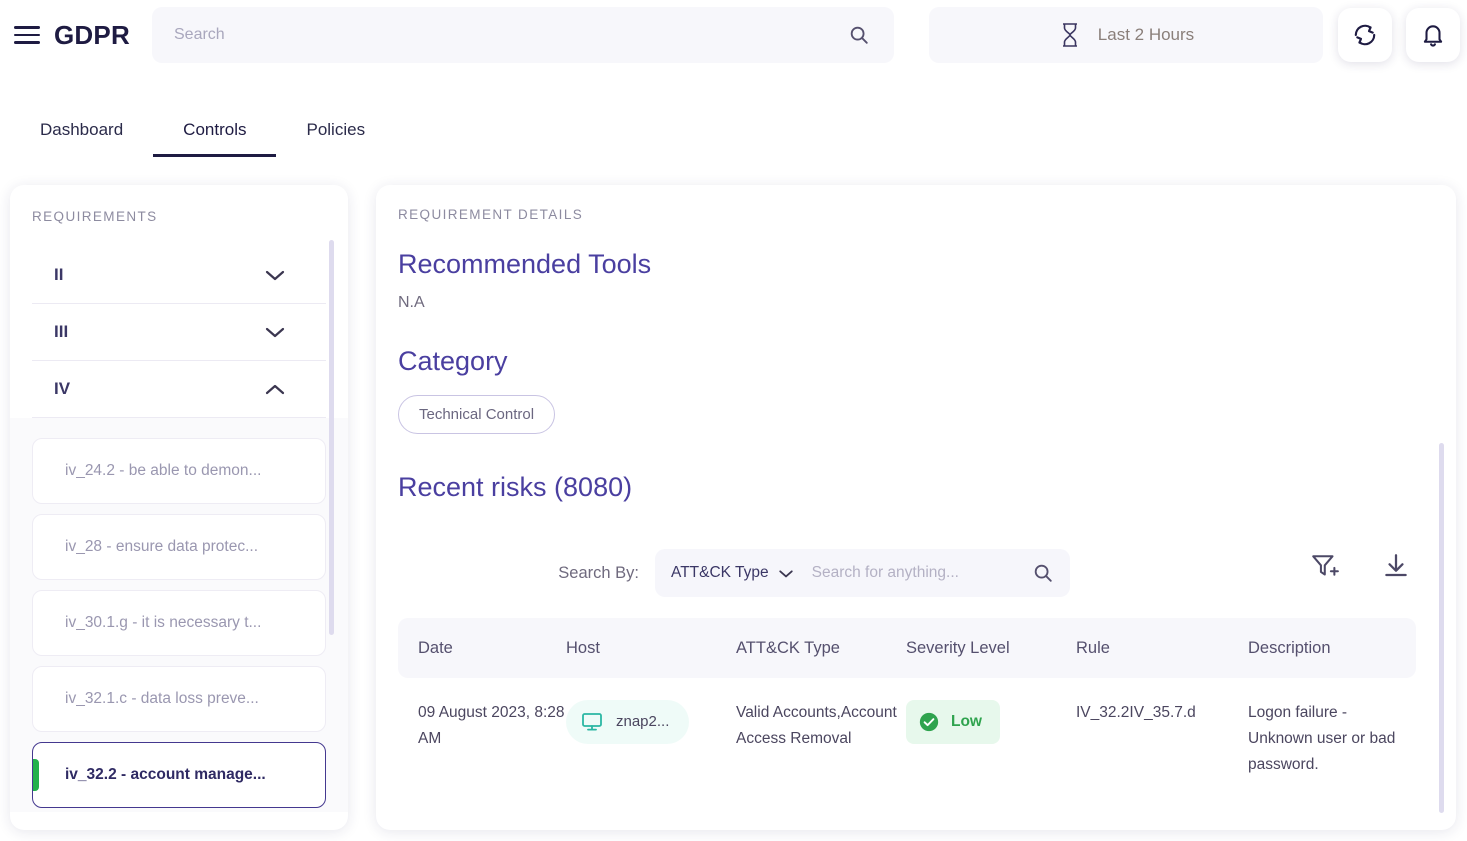  What do you see at coordinates (1325, 565) in the screenshot?
I see `filter-add-icon` at bounding box center [1325, 565].